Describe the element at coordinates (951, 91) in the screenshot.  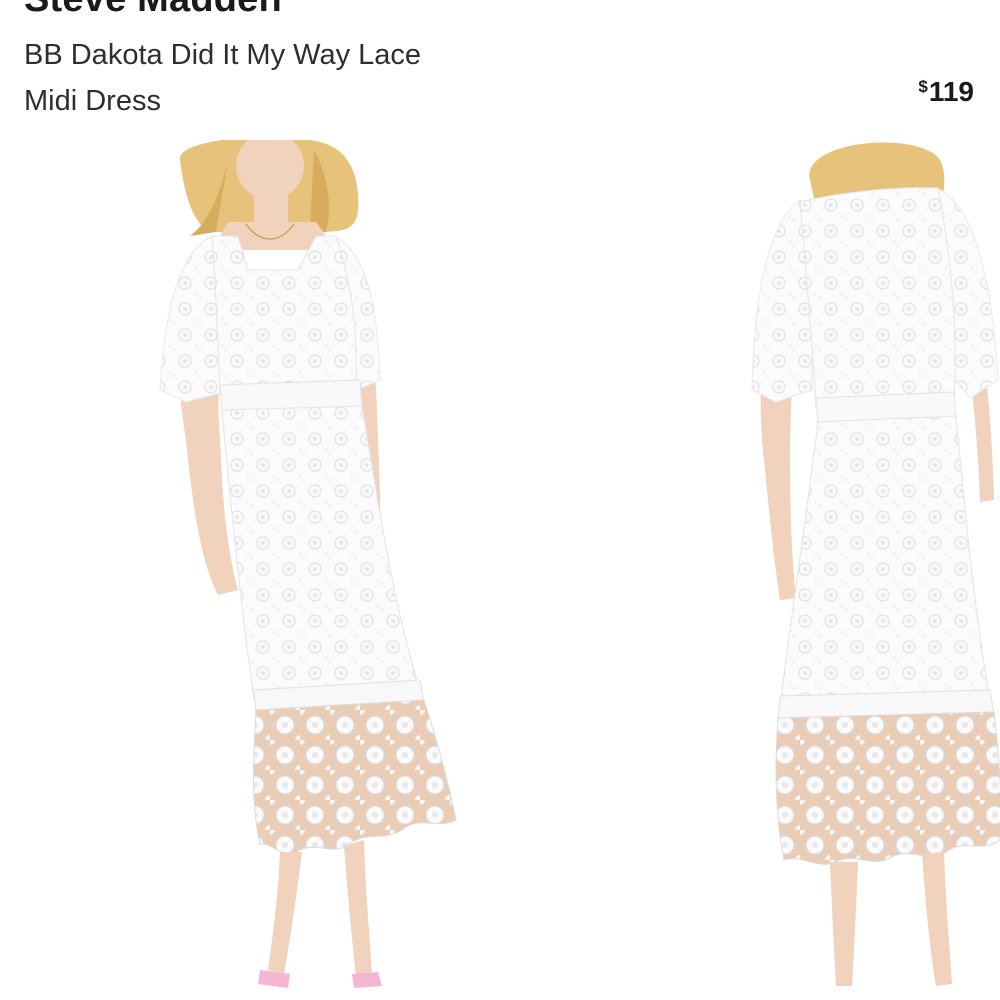
I see `price-amount: 119` at that location.